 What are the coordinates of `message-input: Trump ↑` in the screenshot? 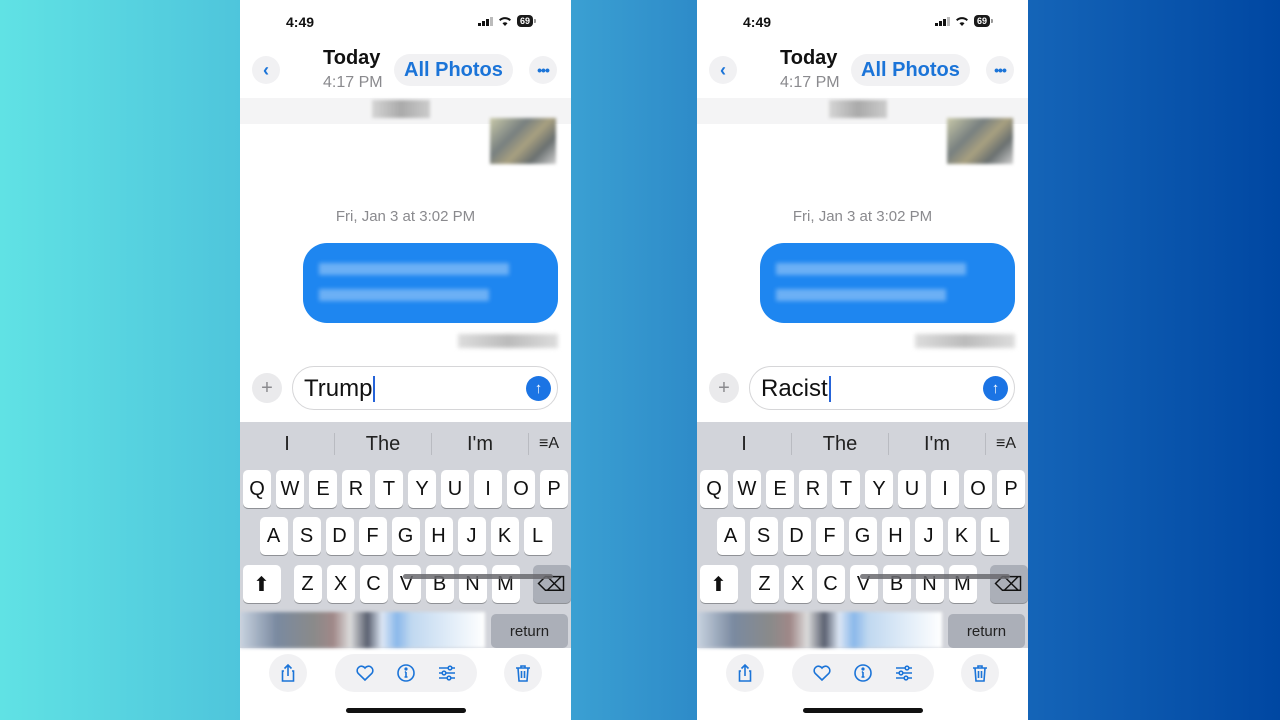 It's located at (425, 388).